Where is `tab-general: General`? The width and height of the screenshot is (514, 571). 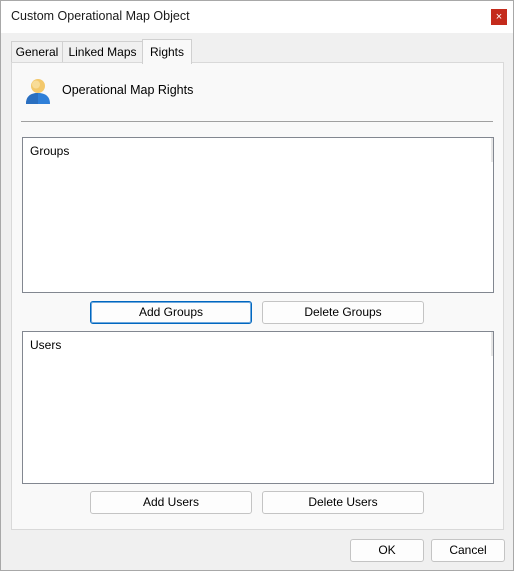 tab-general: General is located at coordinates (37, 52).